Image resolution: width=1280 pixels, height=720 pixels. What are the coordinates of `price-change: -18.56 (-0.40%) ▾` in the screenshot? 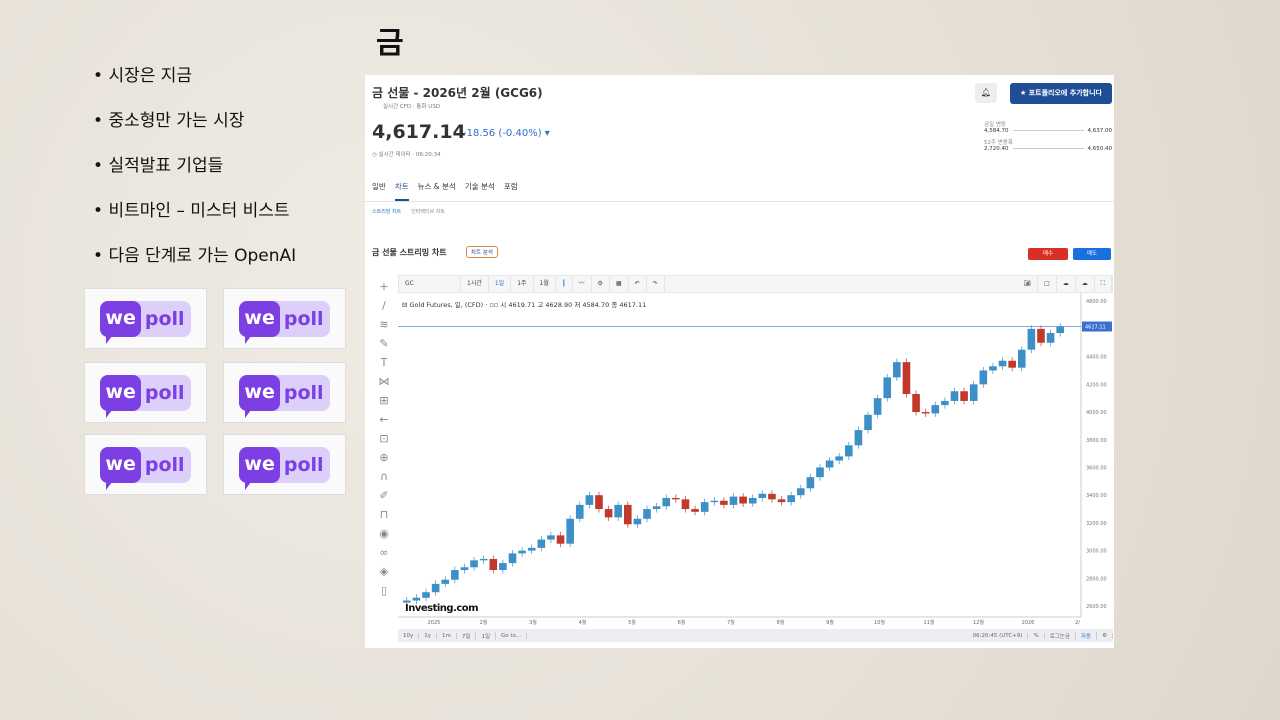 It's located at (506, 133).